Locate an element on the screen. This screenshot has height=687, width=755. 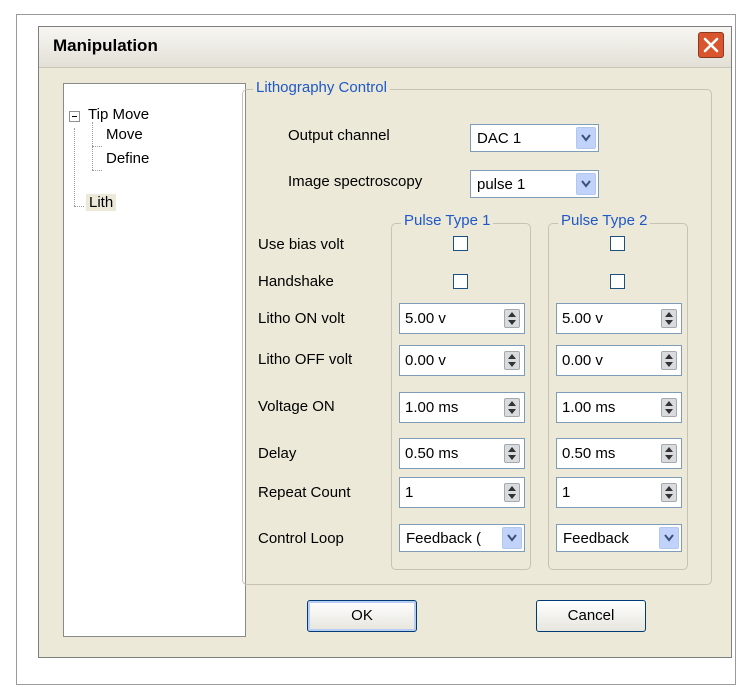
pulse1-delay-value: 0.50 ms is located at coordinates (432, 453).